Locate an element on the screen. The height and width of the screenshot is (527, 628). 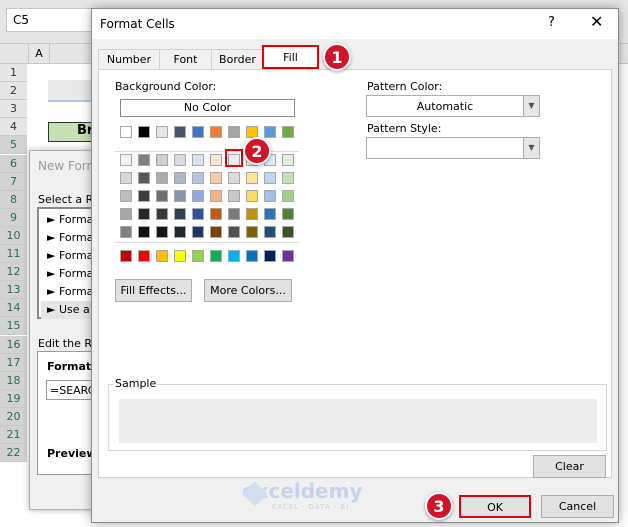
column-header-a: A is located at coordinates (39, 54).